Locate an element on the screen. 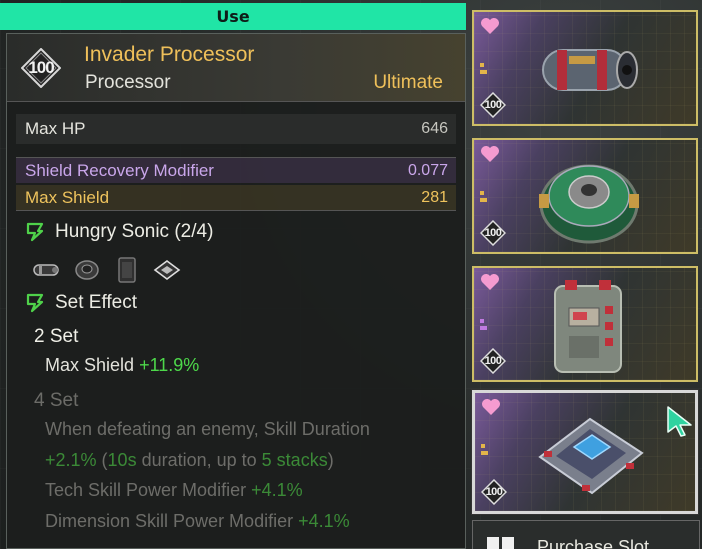 This screenshot has height=549, width=702. set4-duration: 10s is located at coordinates (122, 460).